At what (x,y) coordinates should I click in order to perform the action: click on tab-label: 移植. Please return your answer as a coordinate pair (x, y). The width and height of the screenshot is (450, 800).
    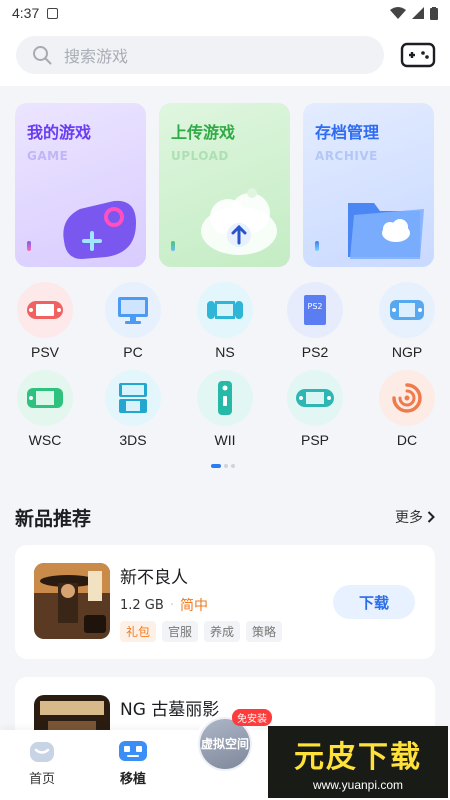
    Looking at the image, I should click on (132, 779).